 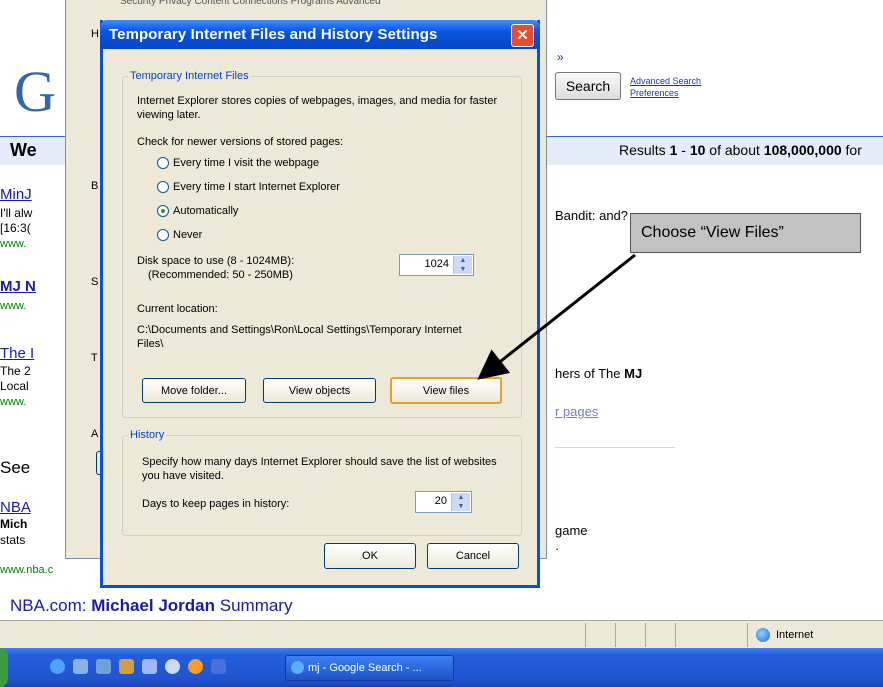 I want to click on radio-every-start: Every time I start Internet Explorer, so click(x=248, y=187).